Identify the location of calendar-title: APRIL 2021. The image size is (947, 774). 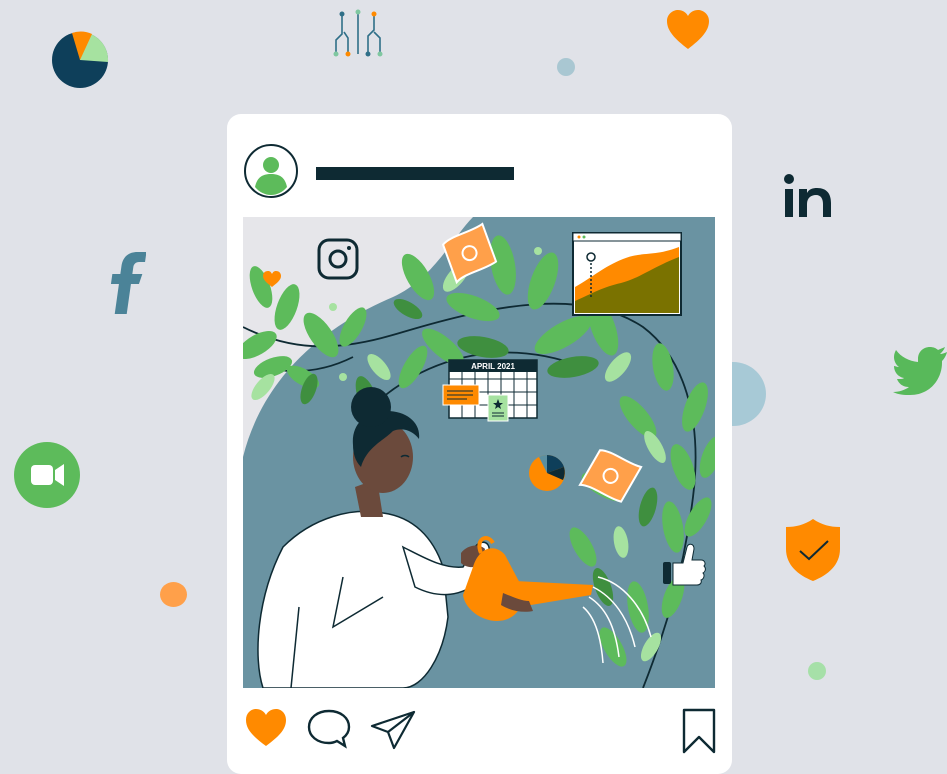
(493, 366).